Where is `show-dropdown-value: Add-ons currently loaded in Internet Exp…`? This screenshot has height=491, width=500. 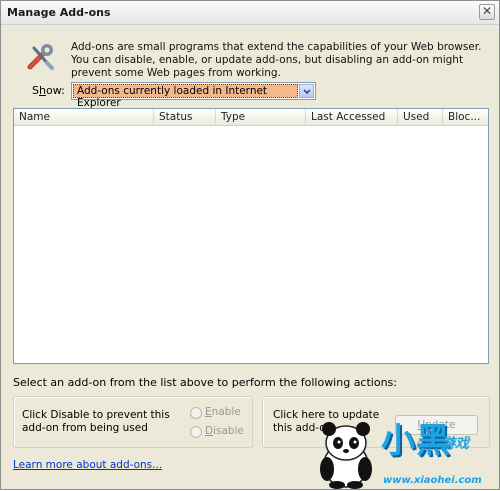
show-dropdown-value: Add-ons currently loaded in Internet Exp… is located at coordinates (185, 96).